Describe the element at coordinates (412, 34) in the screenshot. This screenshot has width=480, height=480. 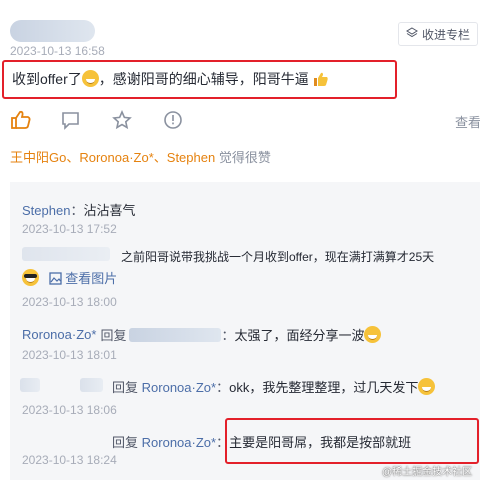
I see `layers-icon` at that location.